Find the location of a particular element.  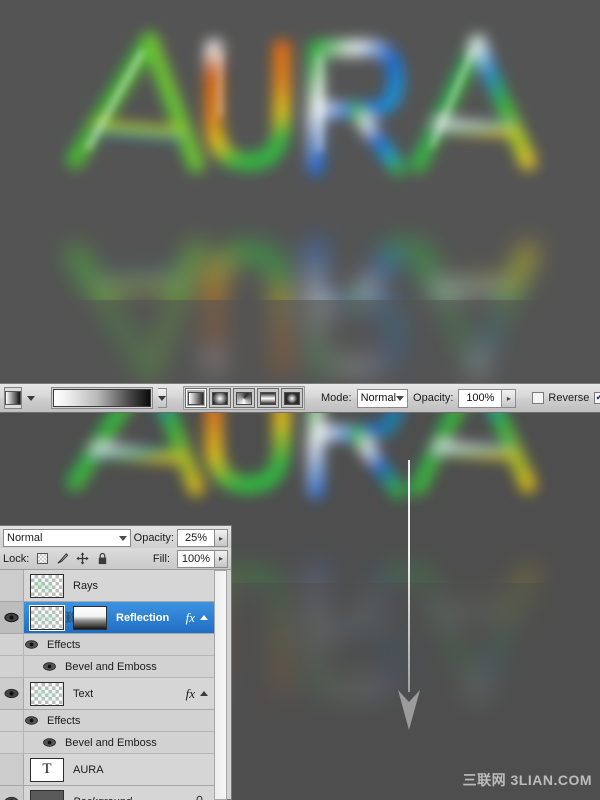

layer-row-aura: T AURA is located at coordinates (107, 770).